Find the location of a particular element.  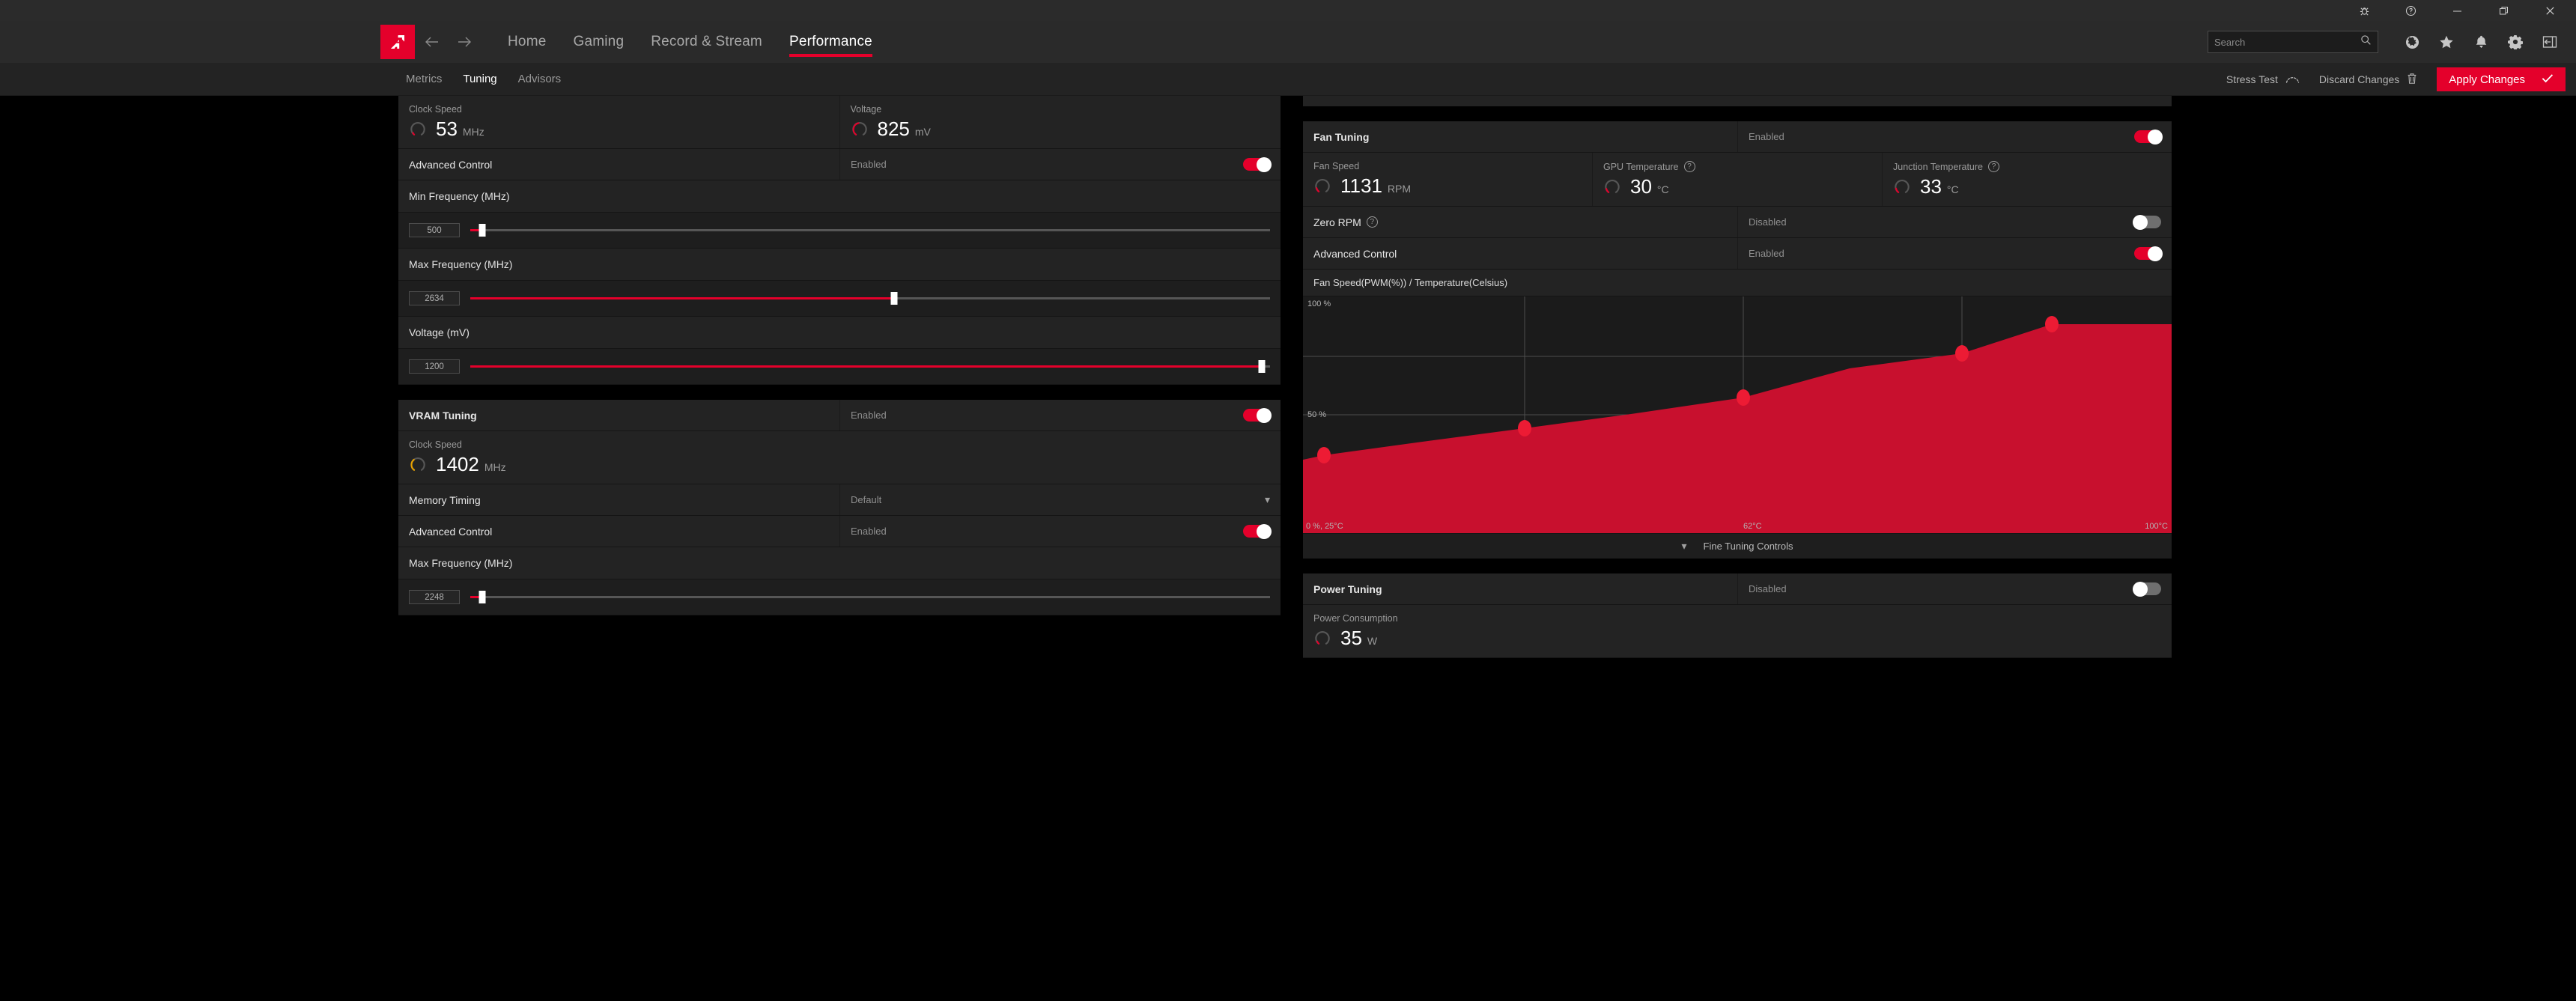

vram-tuning-state: Enabled is located at coordinates (869, 415).